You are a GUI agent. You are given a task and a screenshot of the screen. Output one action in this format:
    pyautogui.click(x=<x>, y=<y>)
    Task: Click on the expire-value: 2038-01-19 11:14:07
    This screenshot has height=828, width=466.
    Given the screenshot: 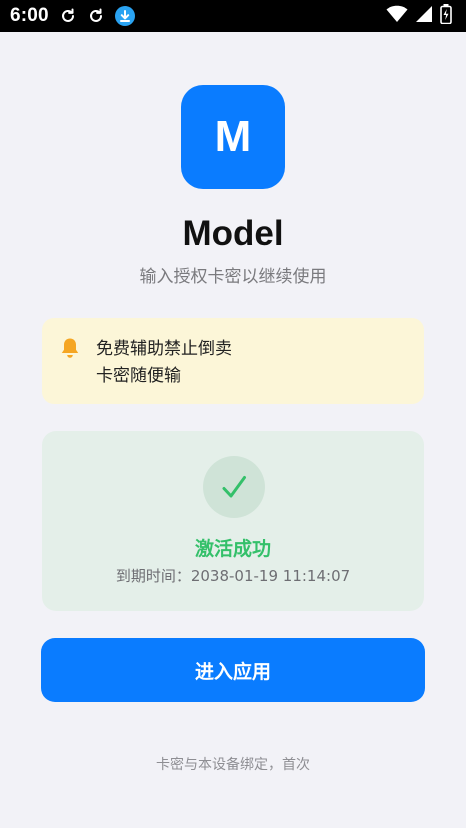 What is the action you would take?
    pyautogui.click(x=270, y=576)
    